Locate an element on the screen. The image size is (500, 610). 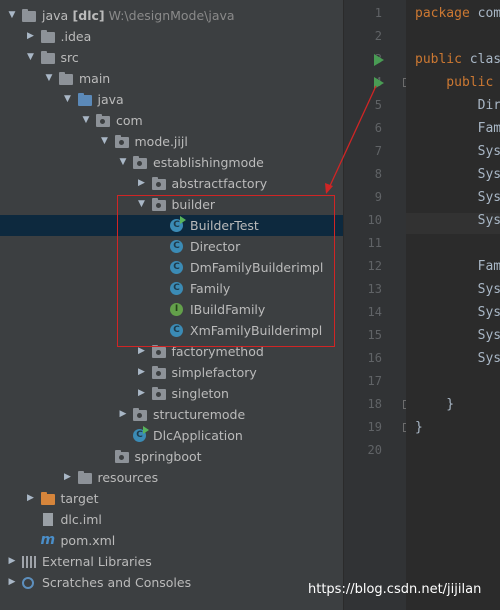
class-run-icon: C is located at coordinates (141, 434).